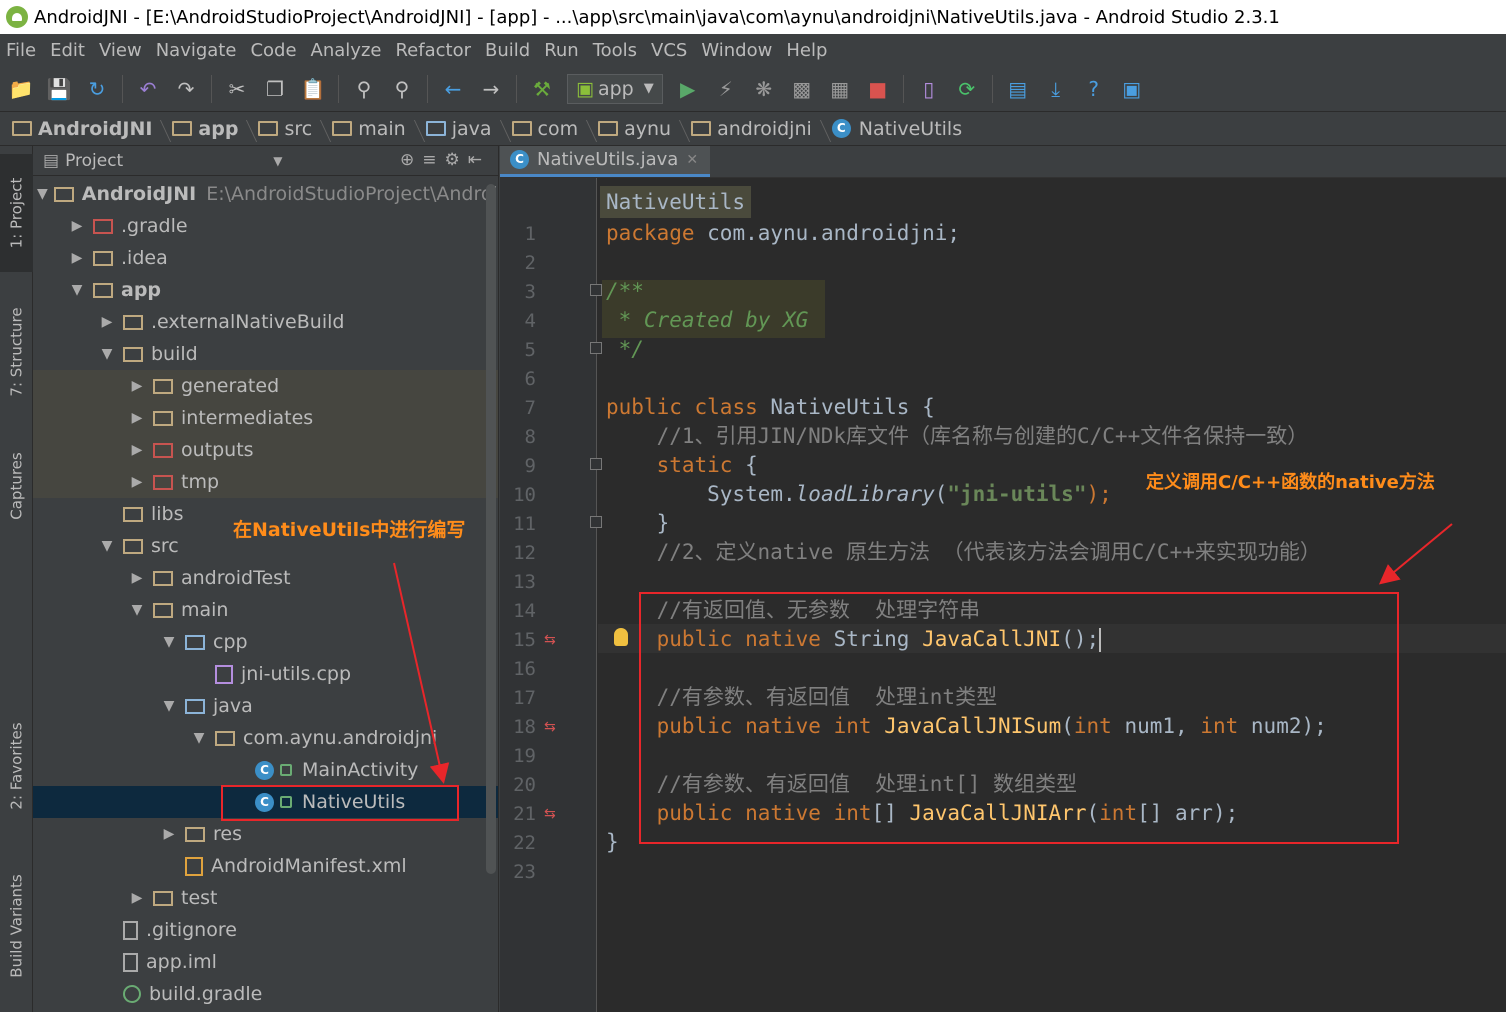 The height and width of the screenshot is (1012, 1506). I want to click on tree-item-build-gradle: build.gradle, so click(265, 994).